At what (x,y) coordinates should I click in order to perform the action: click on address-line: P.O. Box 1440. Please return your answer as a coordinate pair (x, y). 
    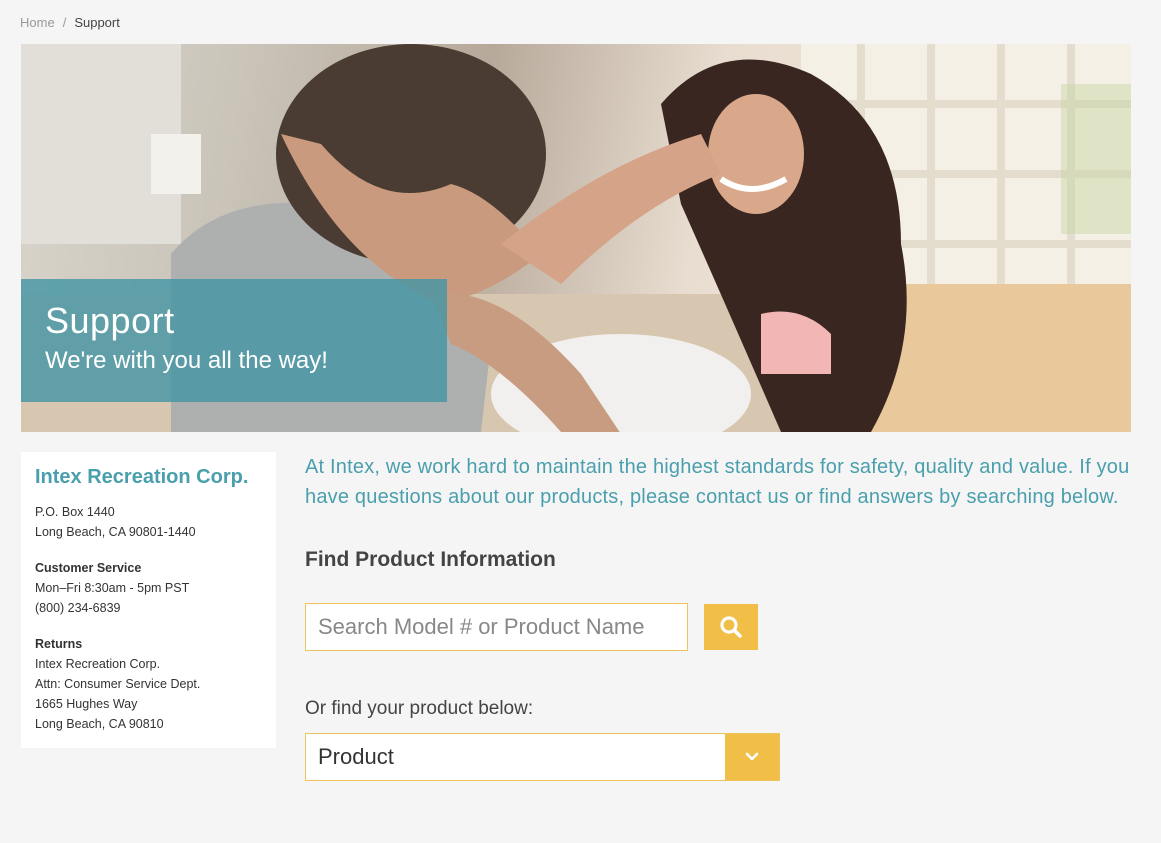
    Looking at the image, I should click on (75, 512).